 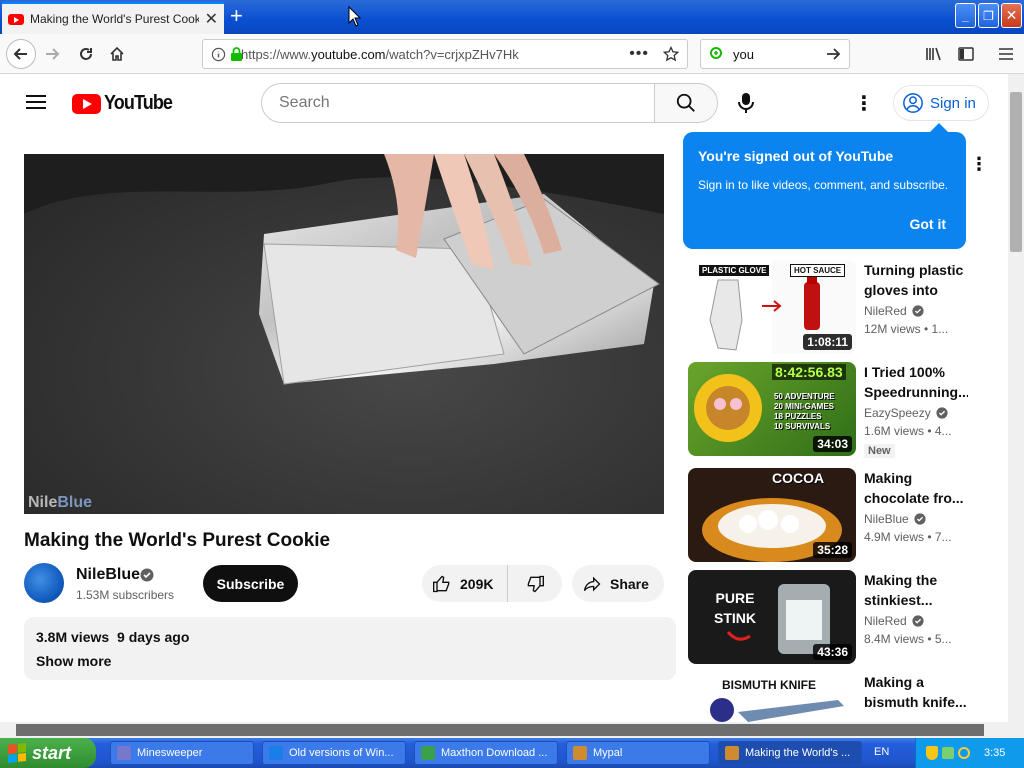 What do you see at coordinates (638, 753) in the screenshot?
I see `taskbar-item-mypal: Mypal` at bounding box center [638, 753].